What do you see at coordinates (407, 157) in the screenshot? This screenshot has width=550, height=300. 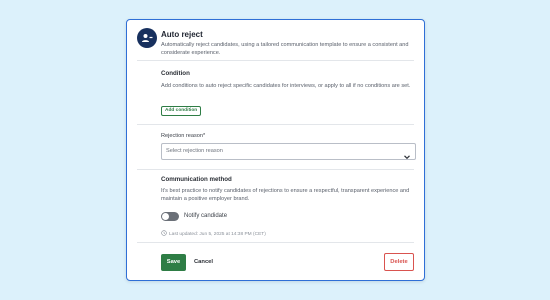 I see `chevron-down-icon` at bounding box center [407, 157].